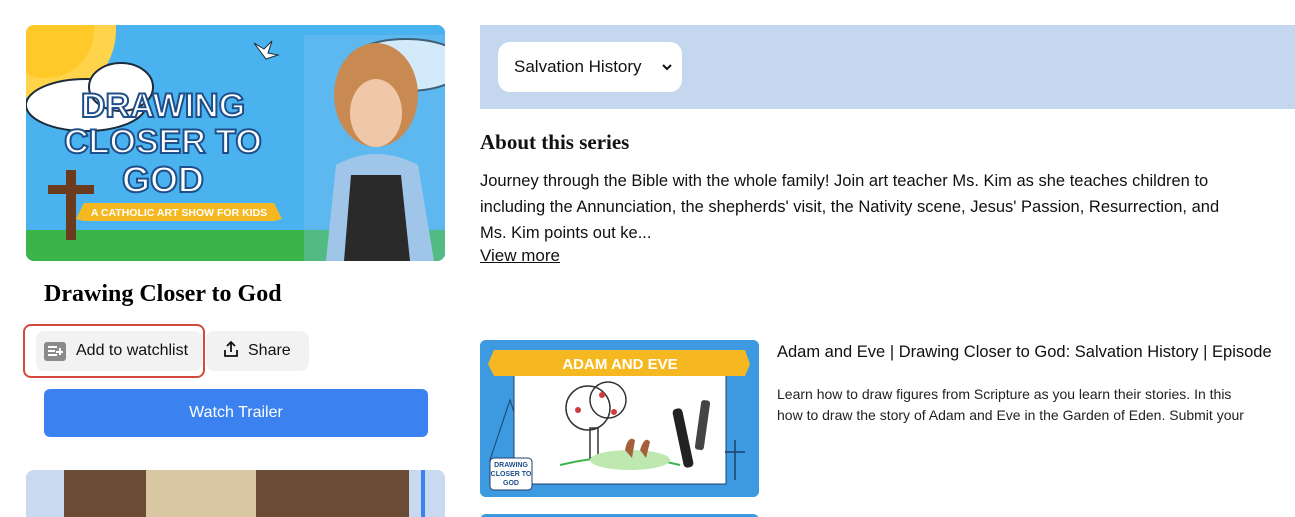 This screenshot has width=1295, height=517. Describe the element at coordinates (179, 213) in the screenshot. I see `hero-ribbon-text: A CATHOLIC ART SHOW FOR KIDS` at that location.